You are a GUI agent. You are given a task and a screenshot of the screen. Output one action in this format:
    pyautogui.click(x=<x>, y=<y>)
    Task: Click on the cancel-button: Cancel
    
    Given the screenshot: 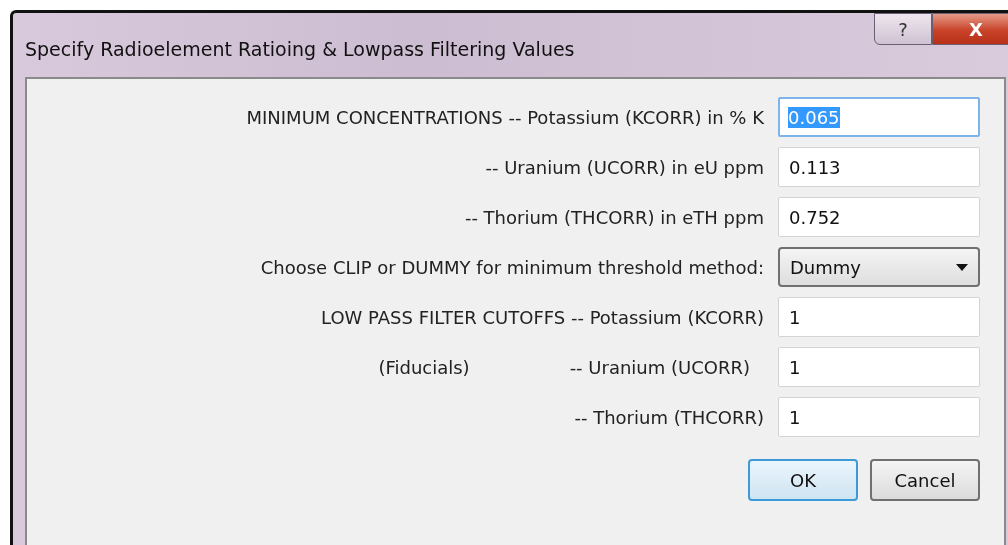 What is the action you would take?
    pyautogui.click(x=925, y=480)
    